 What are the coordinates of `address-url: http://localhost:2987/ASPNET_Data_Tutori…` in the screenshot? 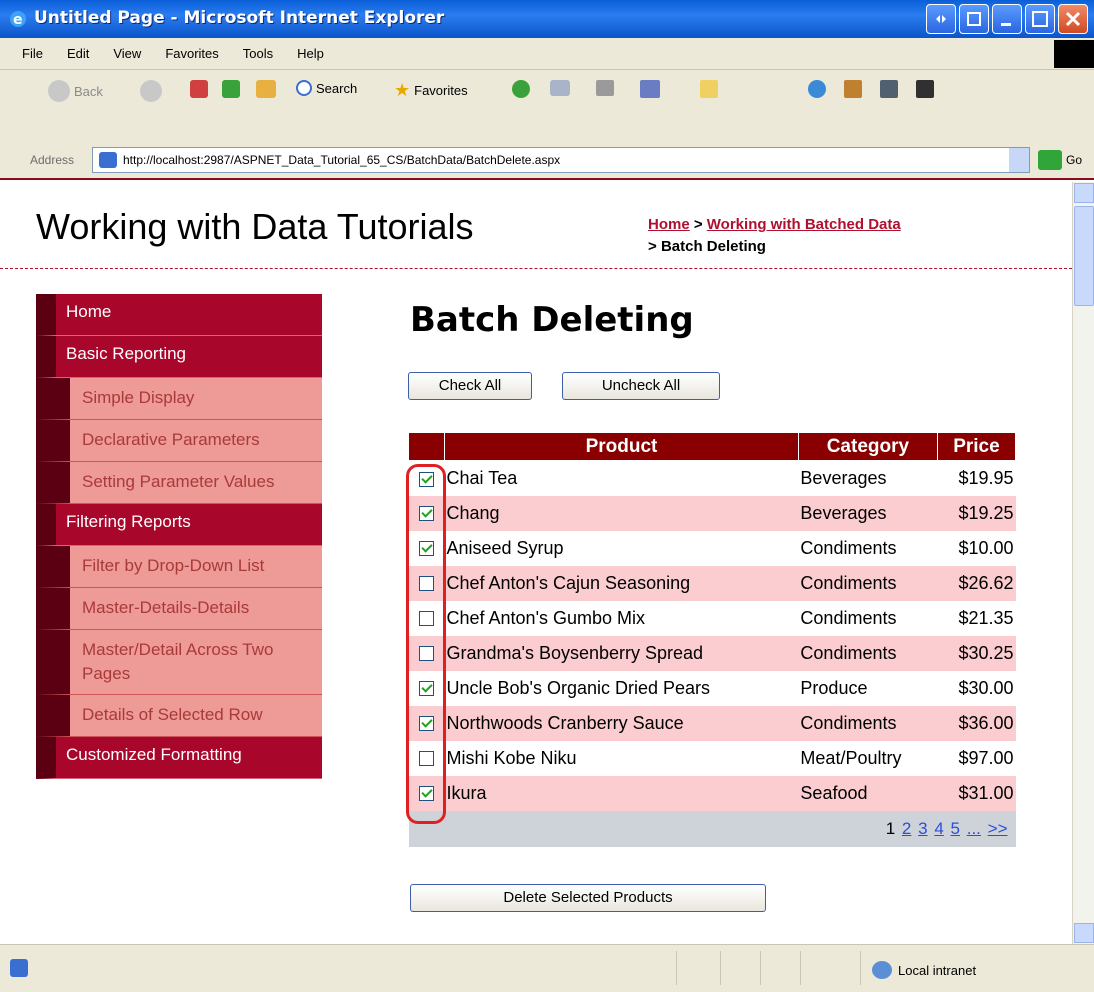 It's located at (341, 160).